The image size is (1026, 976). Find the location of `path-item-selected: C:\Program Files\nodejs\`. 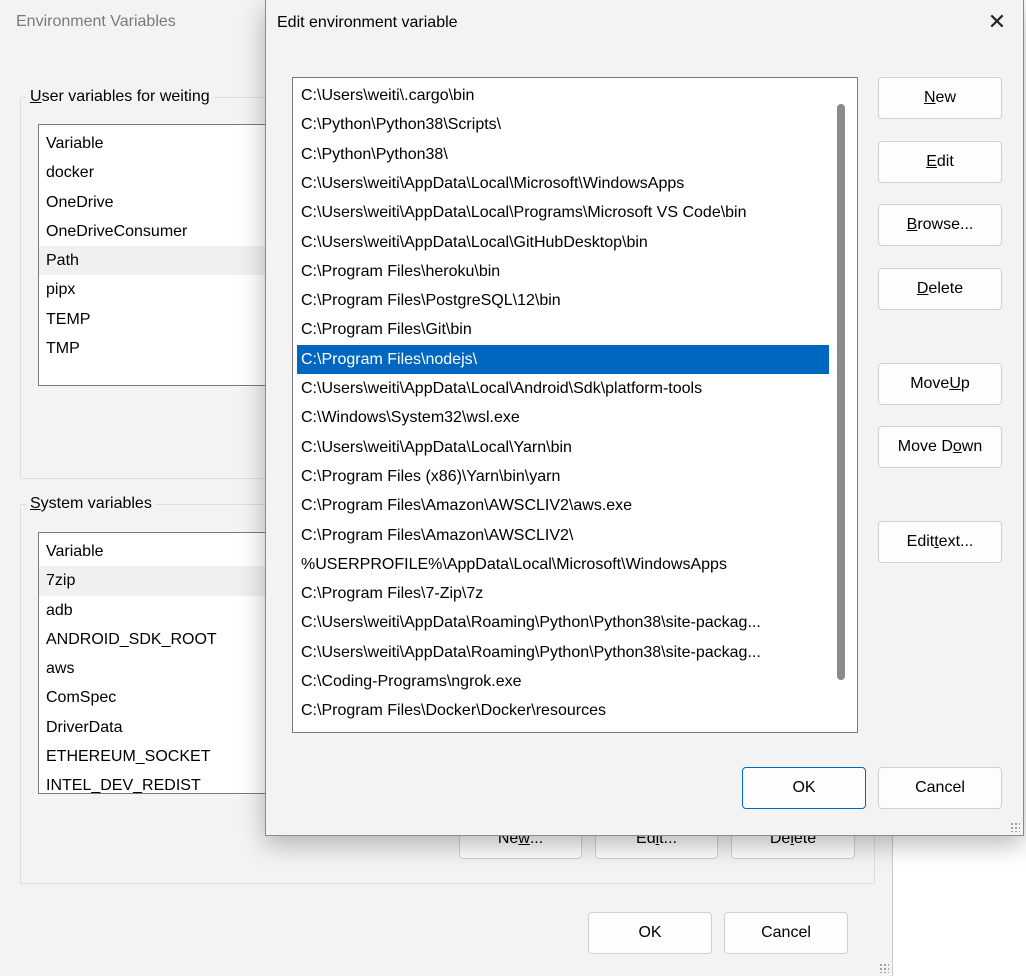

path-item-selected: C:\Program Files\nodejs\ is located at coordinates (563, 359).